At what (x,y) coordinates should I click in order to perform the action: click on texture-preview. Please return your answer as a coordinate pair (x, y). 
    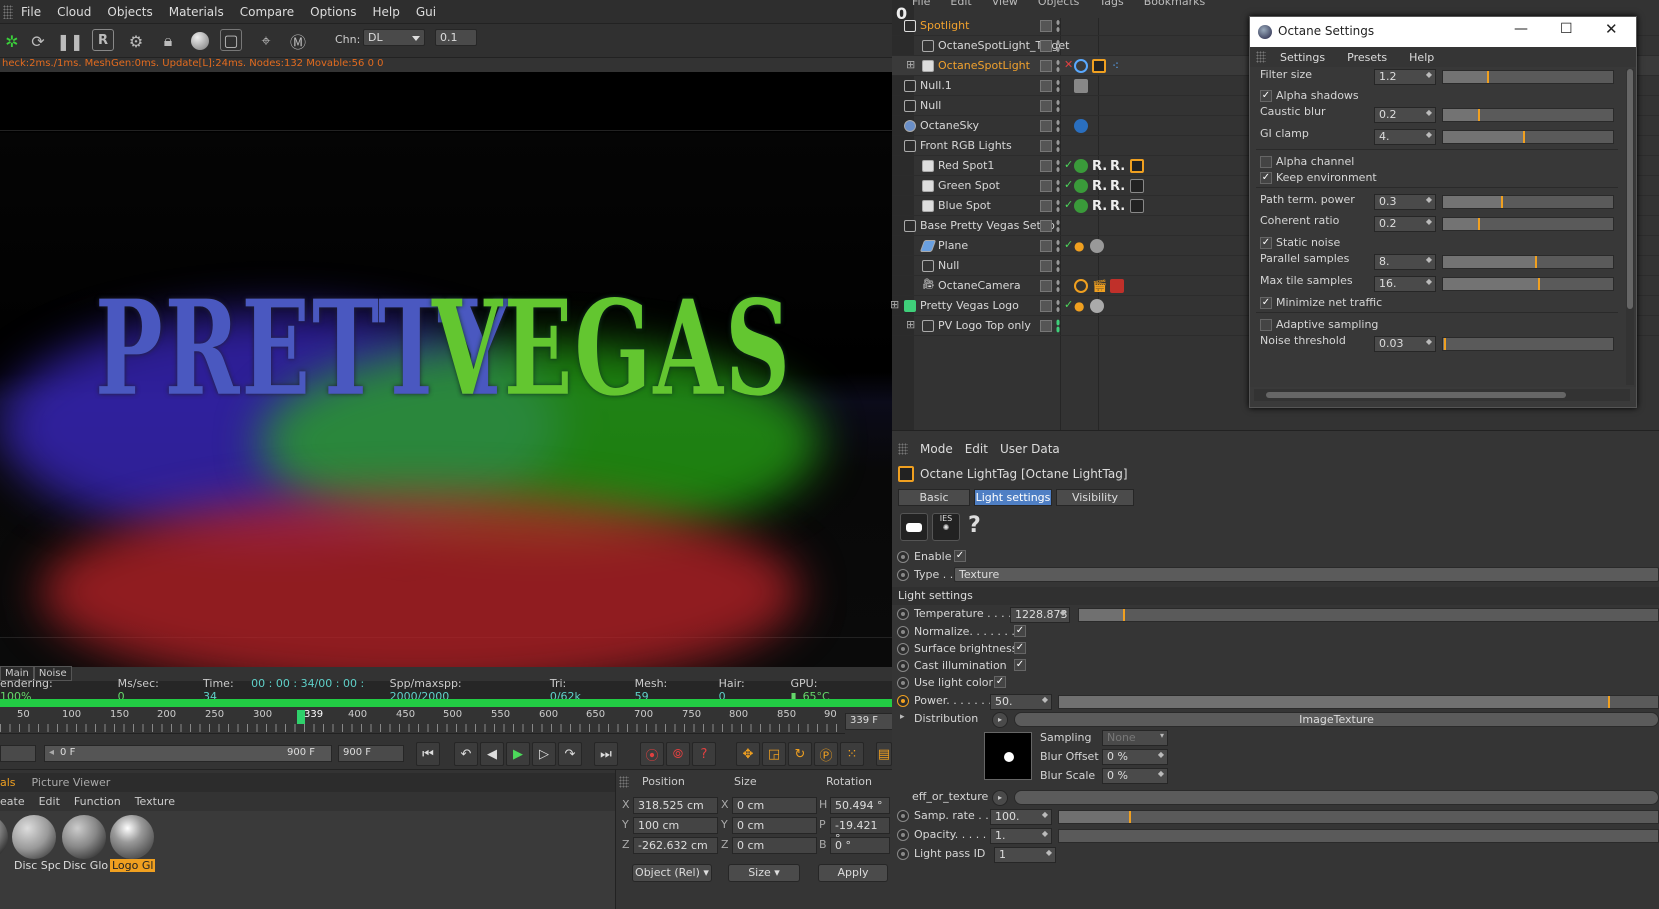
    Looking at the image, I should click on (1008, 756).